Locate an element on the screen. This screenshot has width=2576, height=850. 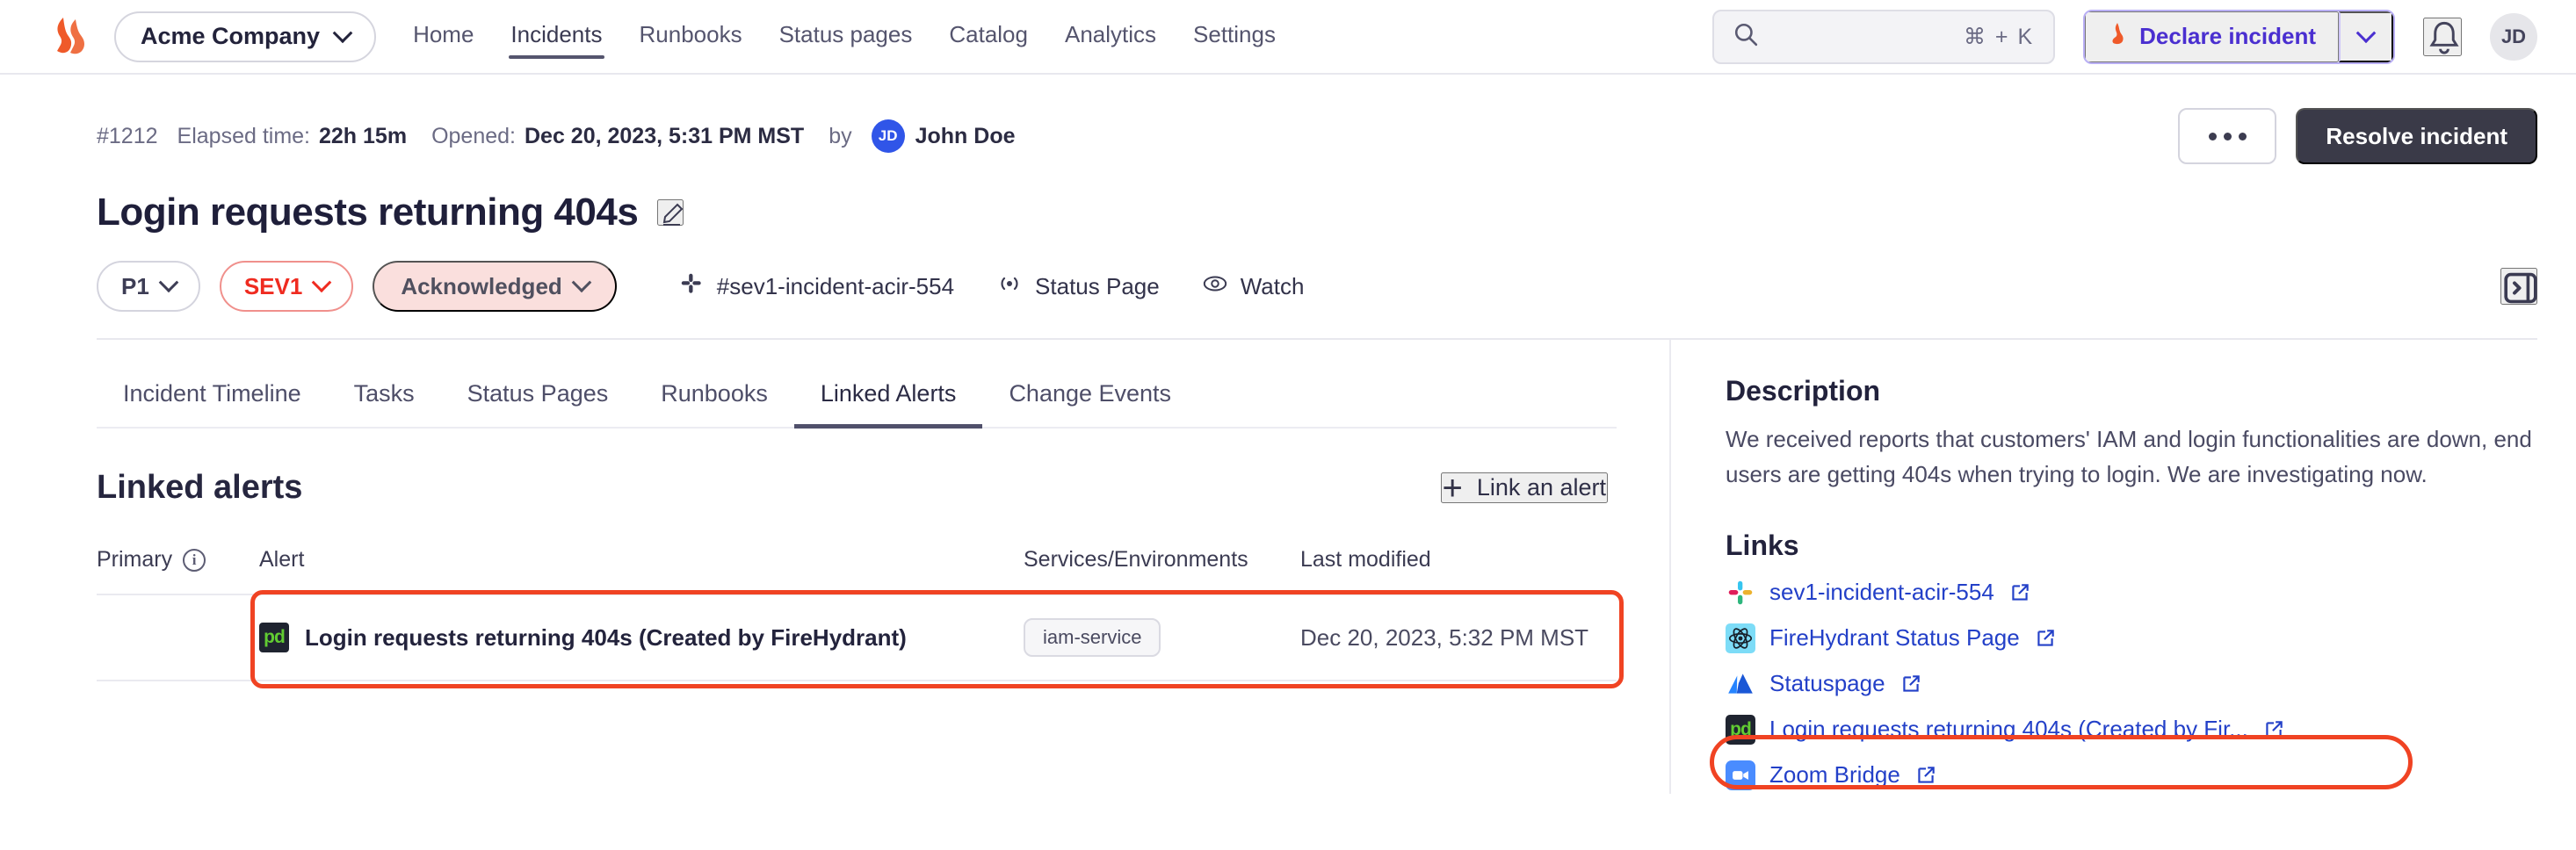
link-item: Zoom Bridge is located at coordinates (2131, 776).